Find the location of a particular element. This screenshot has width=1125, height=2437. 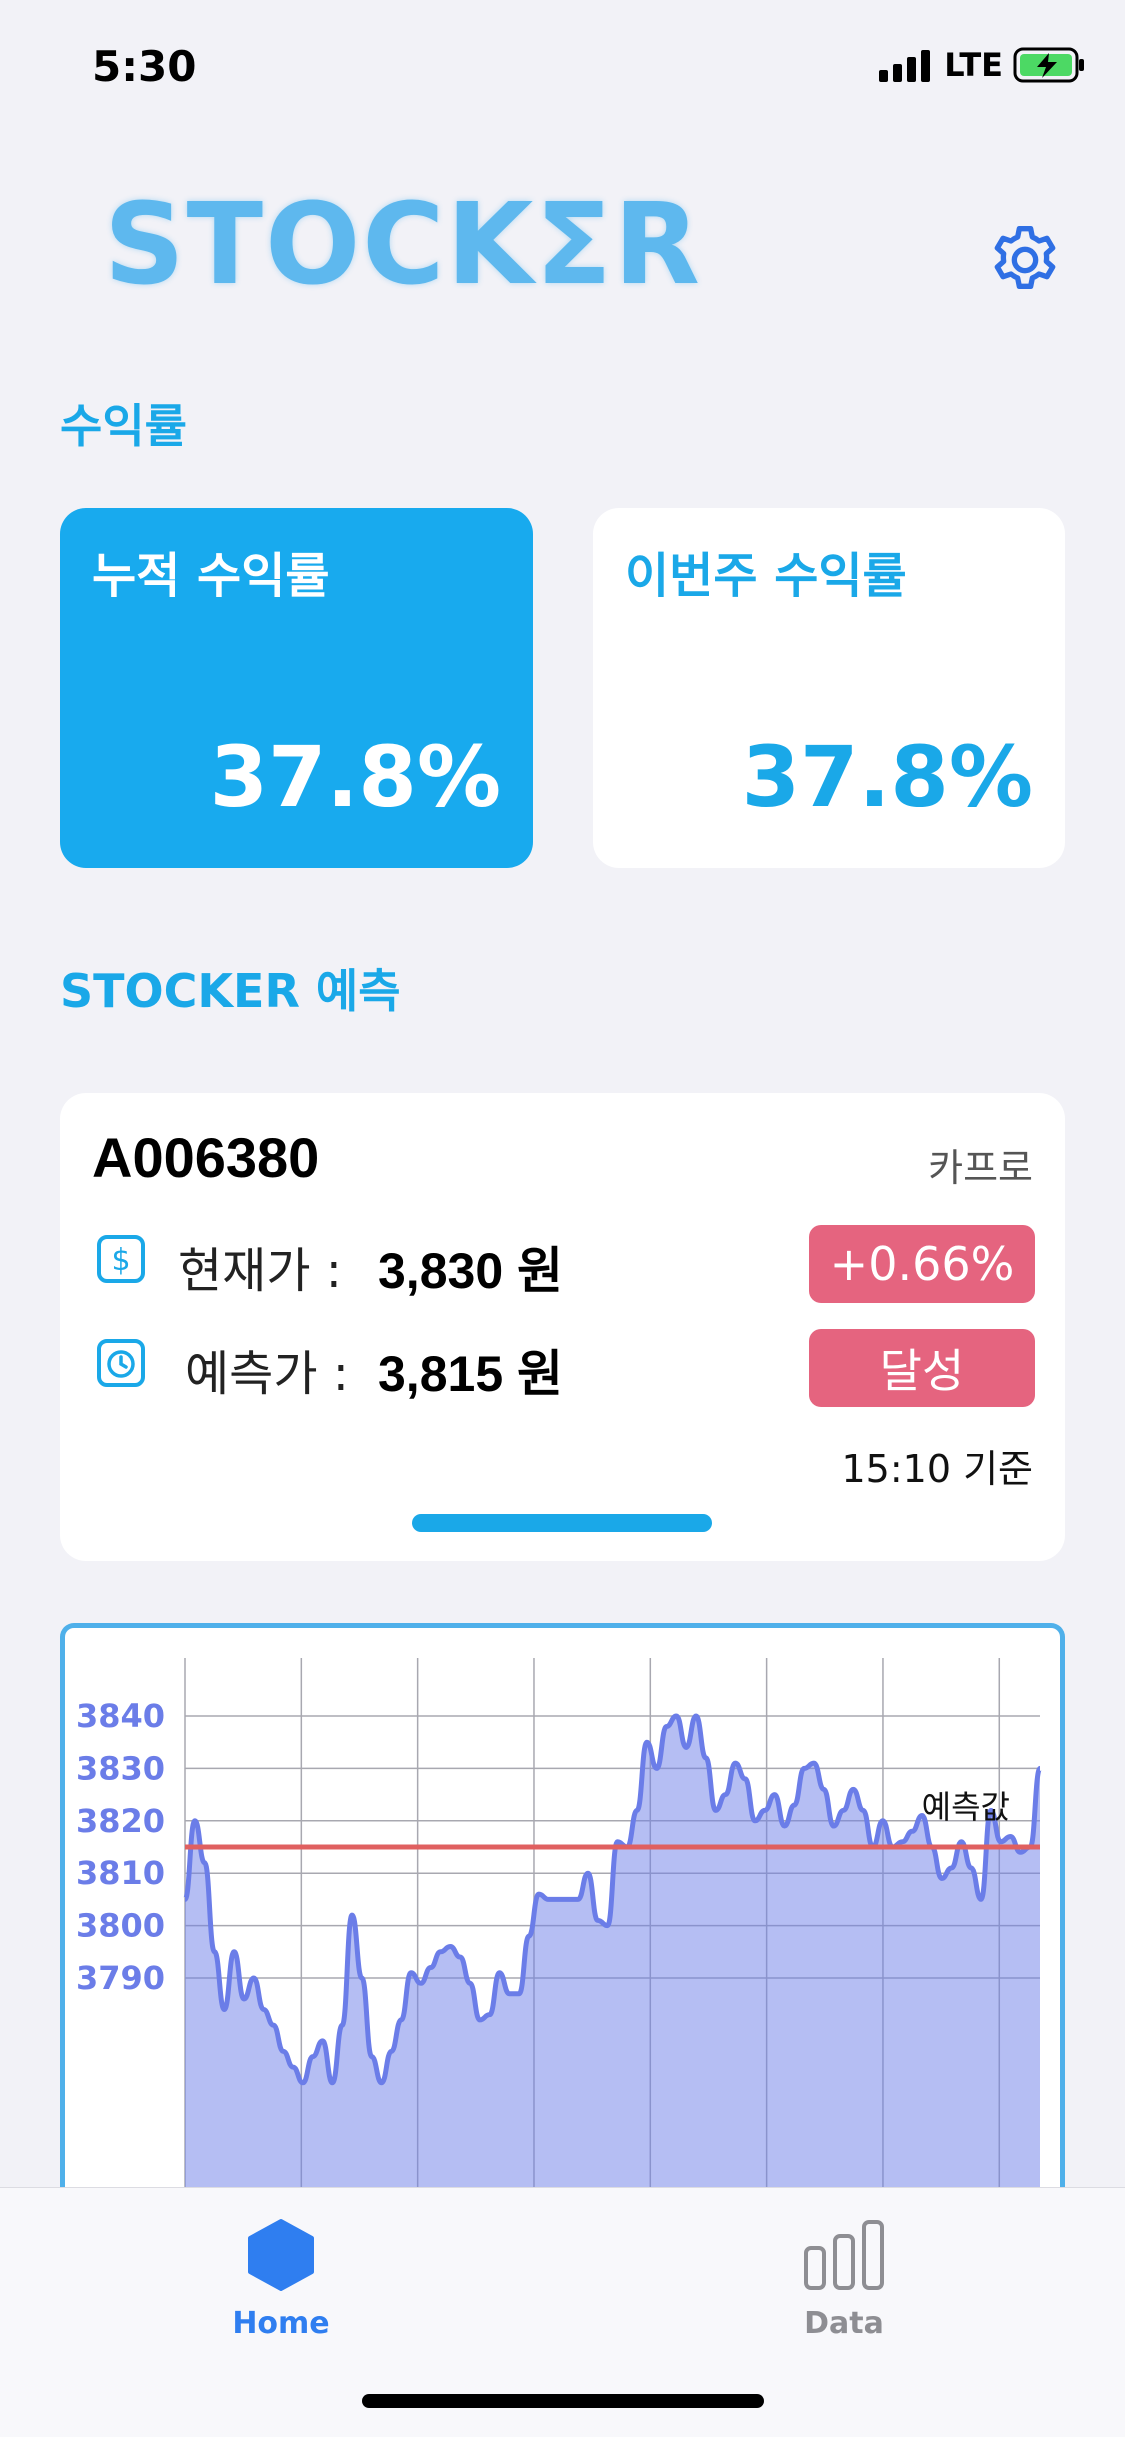

clock-icon is located at coordinates (121, 1363).